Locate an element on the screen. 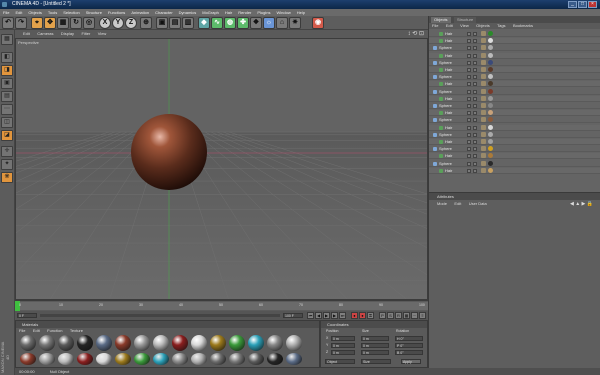  move-tool-icon: ✥ is located at coordinates (50, 23).